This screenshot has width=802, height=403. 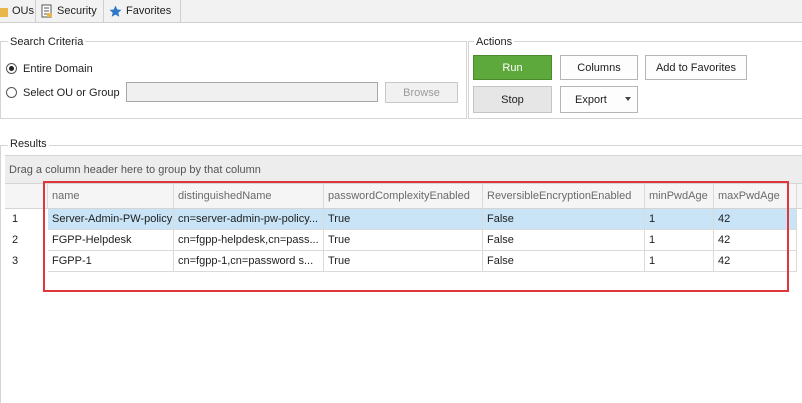 I want to click on actions-title: Actions, so click(x=494, y=42).